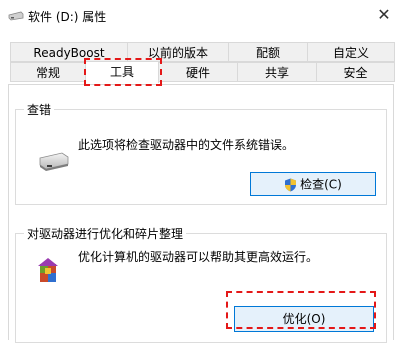 The width and height of the screenshot is (402, 343). What do you see at coordinates (48, 270) in the screenshot?
I see `defrag-icon` at bounding box center [48, 270].